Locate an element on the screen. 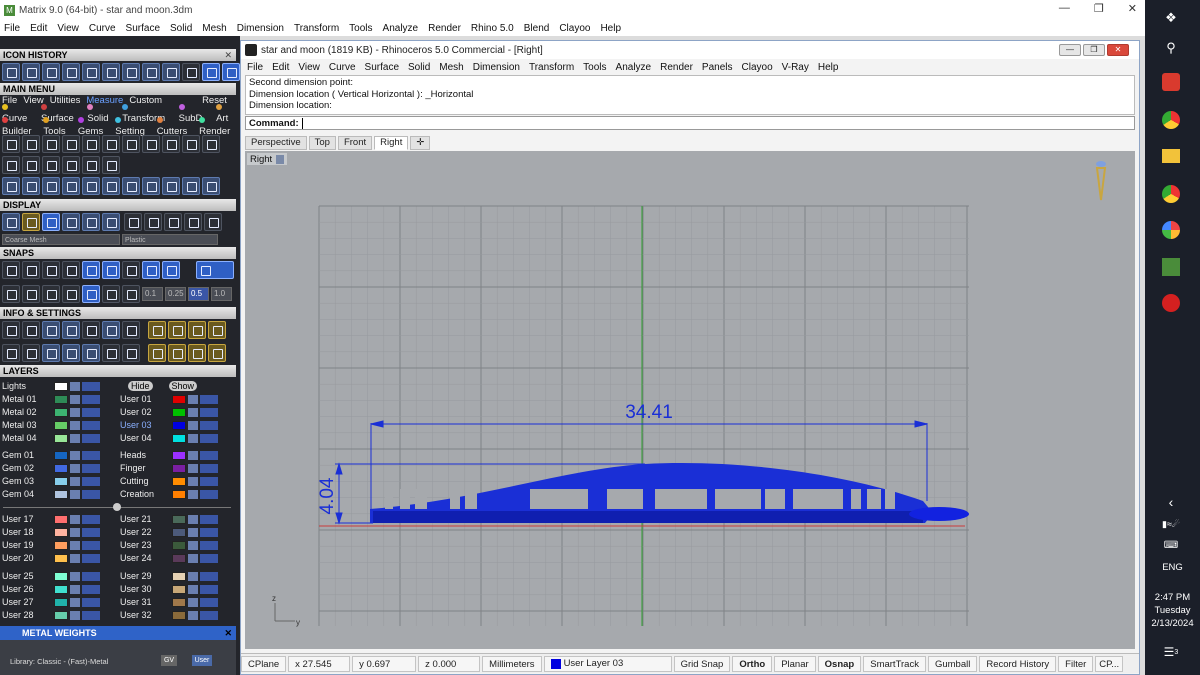 This screenshot has height=675, width=1200. minimize-icon: — is located at coordinates (1070, 50).